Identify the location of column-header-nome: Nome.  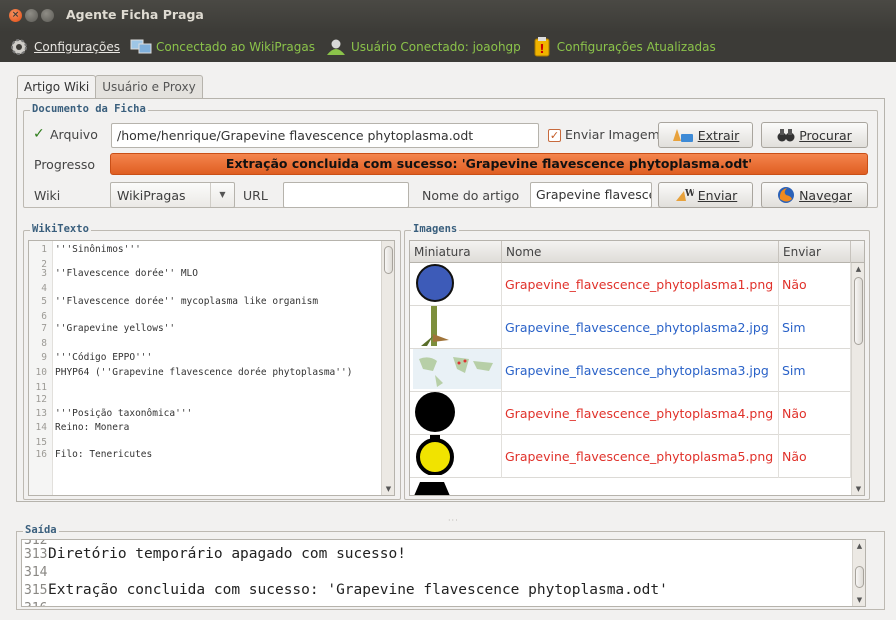
(640, 252).